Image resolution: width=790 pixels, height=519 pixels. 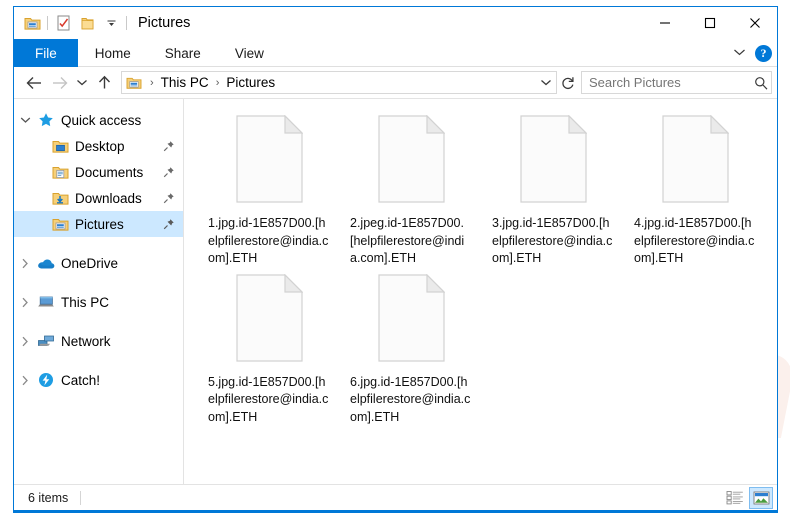 What do you see at coordinates (87, 23) in the screenshot?
I see `new-folder-icon` at bounding box center [87, 23].